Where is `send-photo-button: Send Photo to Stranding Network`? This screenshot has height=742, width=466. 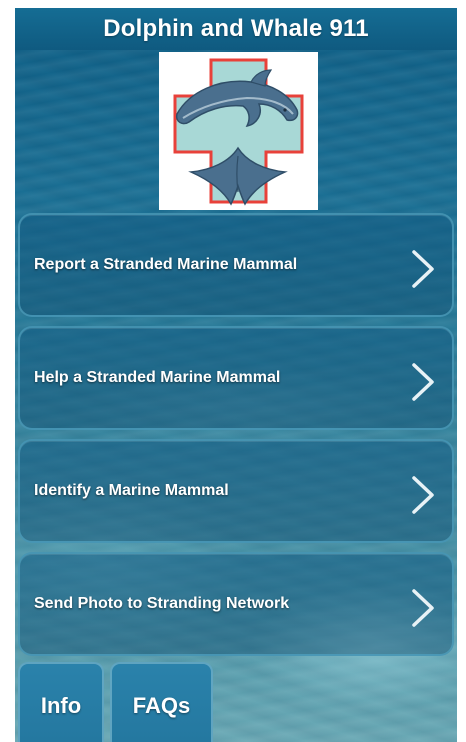
send-photo-button: Send Photo to Stranding Network is located at coordinates (236, 604).